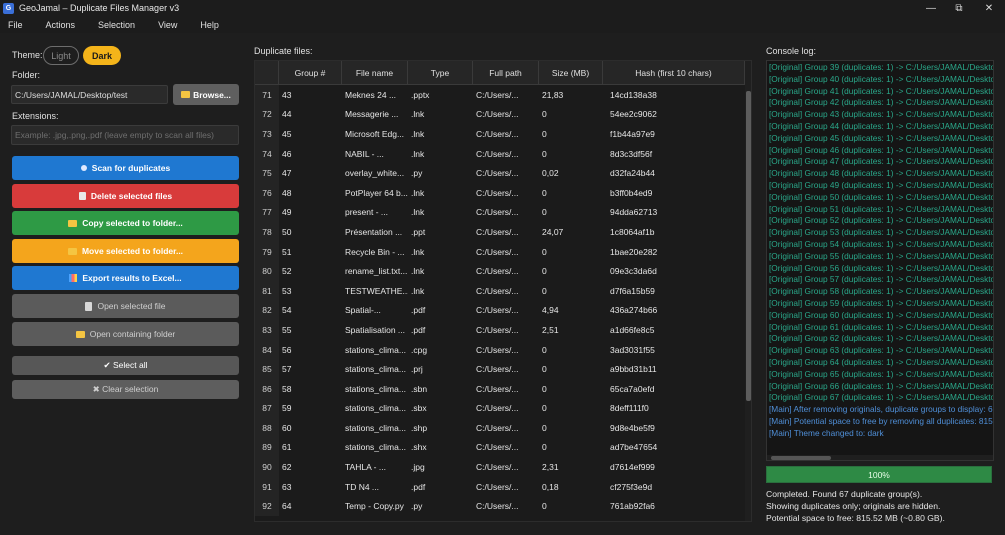 The width and height of the screenshot is (1005, 535). Describe the element at coordinates (267, 428) in the screenshot. I see `row-number: 88` at that location.